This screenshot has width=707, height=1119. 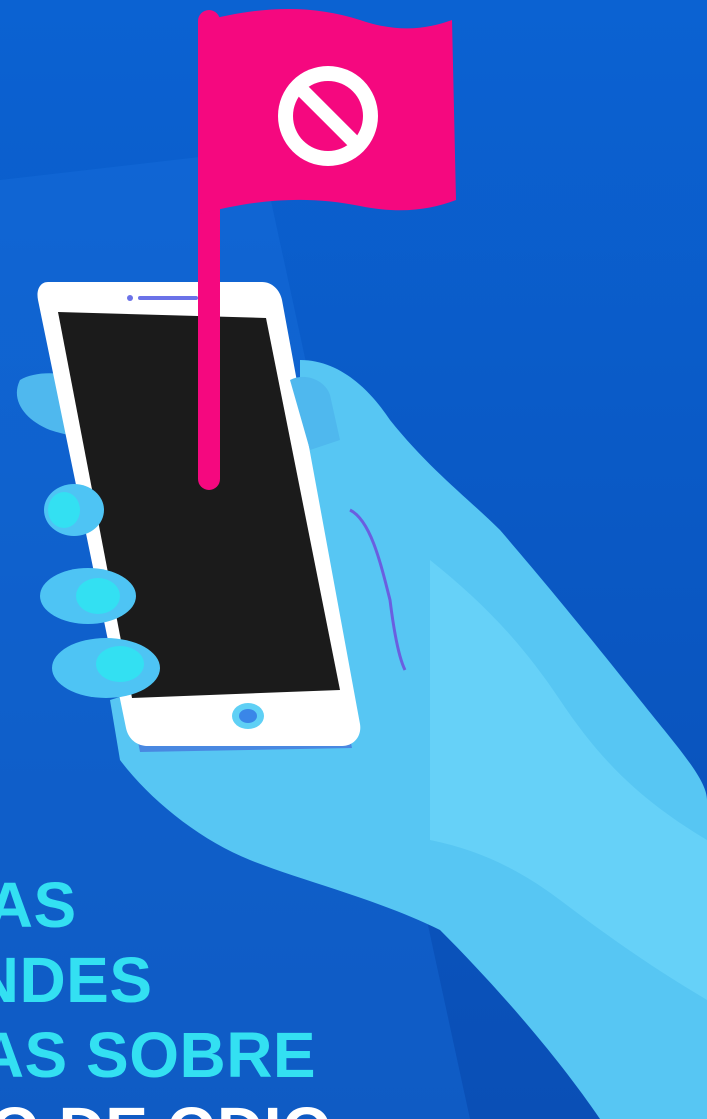 I want to click on headline-line-2: ANDES, so click(x=76, y=980).